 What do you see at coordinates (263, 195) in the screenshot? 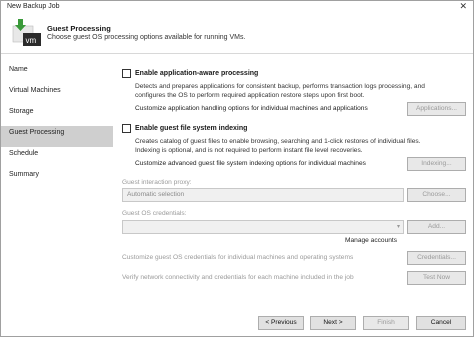
I see `proxy-field: Automatic selection` at bounding box center [263, 195].